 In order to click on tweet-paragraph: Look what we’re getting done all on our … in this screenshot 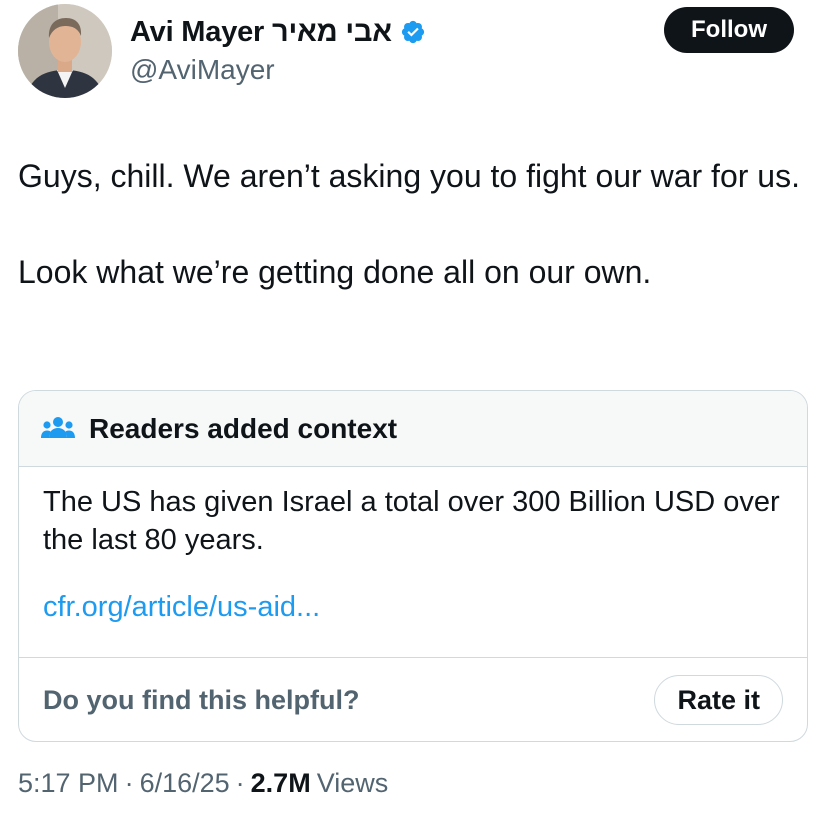, I will do `click(335, 272)`.